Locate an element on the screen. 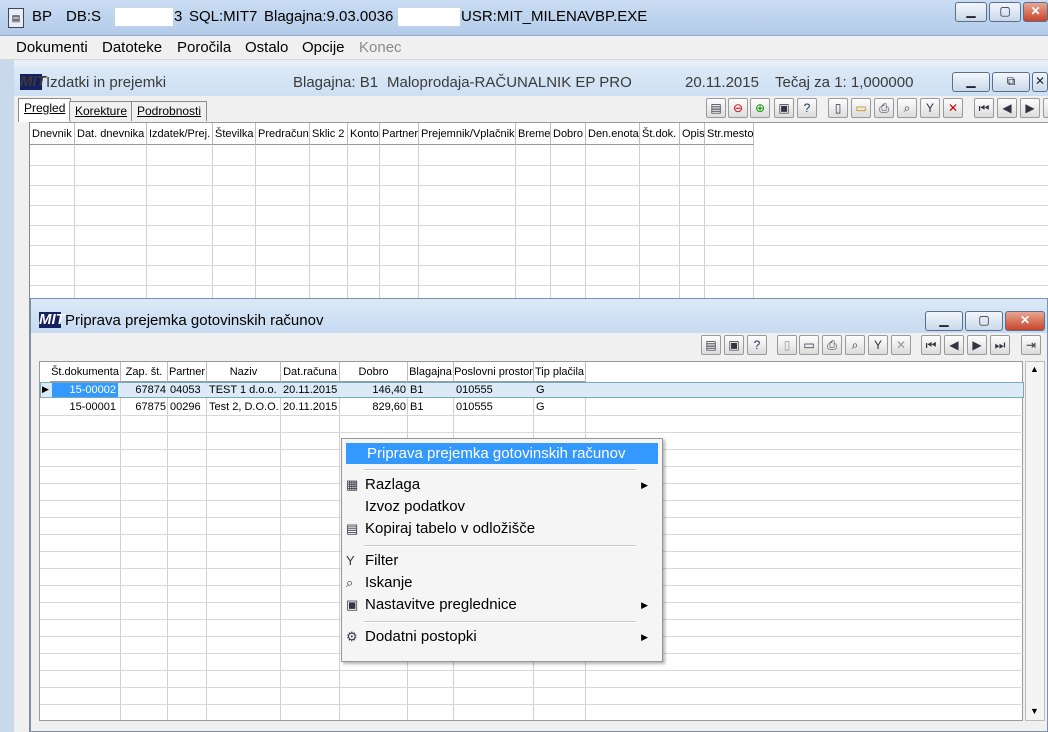 Image resolution: width=1048 pixels, height=732 pixels. menu-konec: Konec is located at coordinates (380, 47).